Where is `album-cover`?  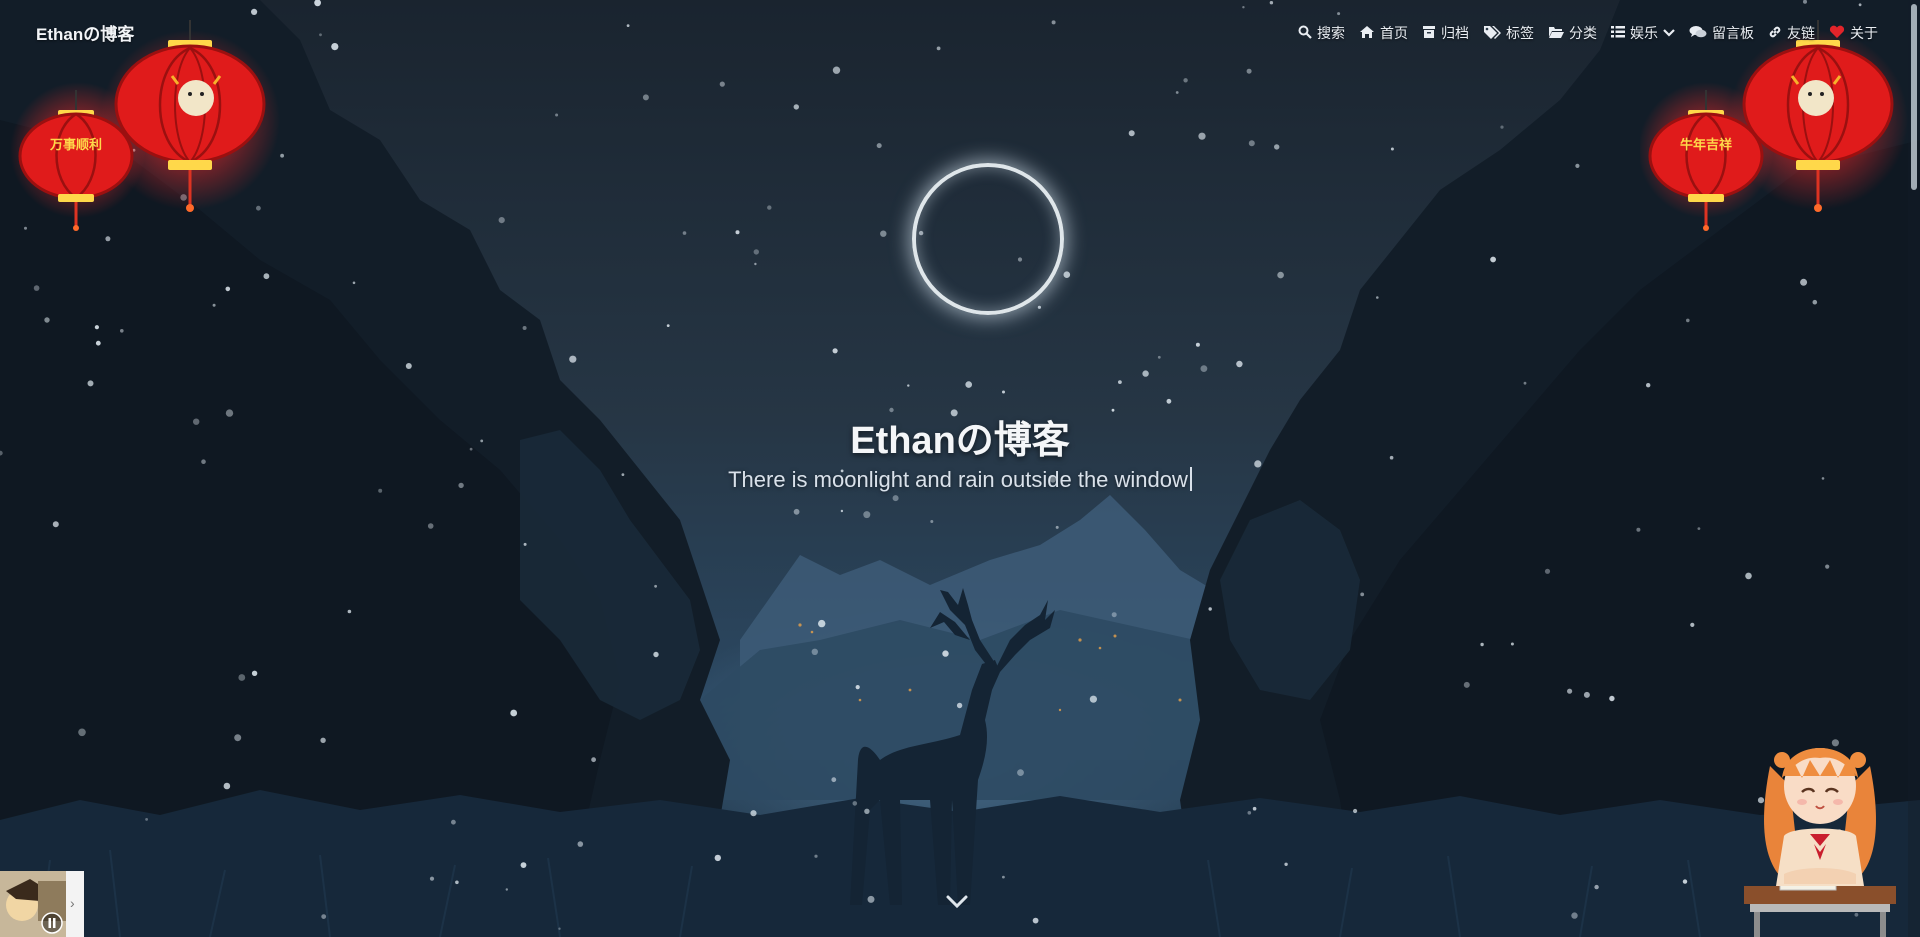 album-cover is located at coordinates (33, 904).